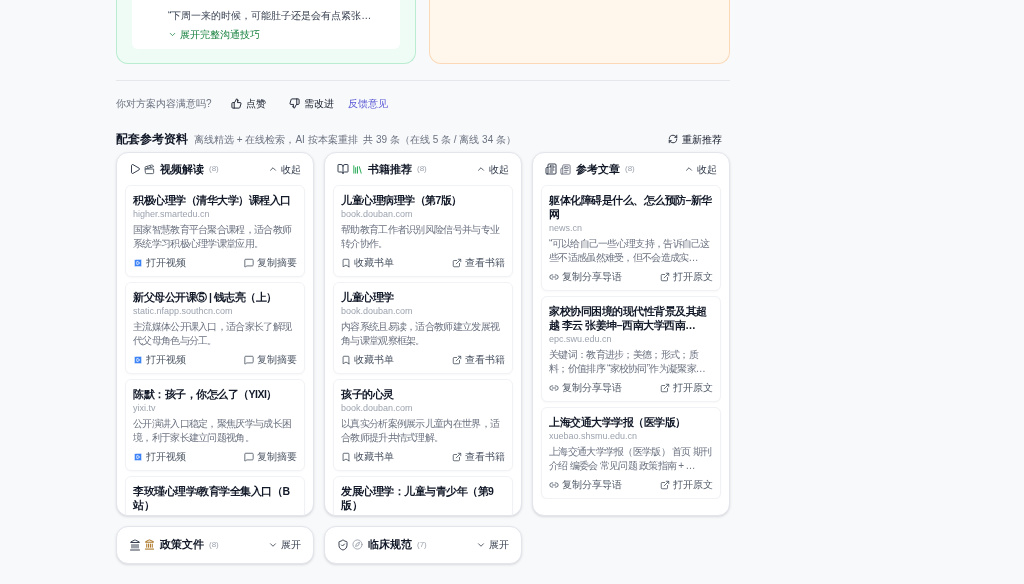  I want to click on resource-description: 以真实分析案例展示儿童内在世界，适合教师提升共情式理解。, so click(421, 431).